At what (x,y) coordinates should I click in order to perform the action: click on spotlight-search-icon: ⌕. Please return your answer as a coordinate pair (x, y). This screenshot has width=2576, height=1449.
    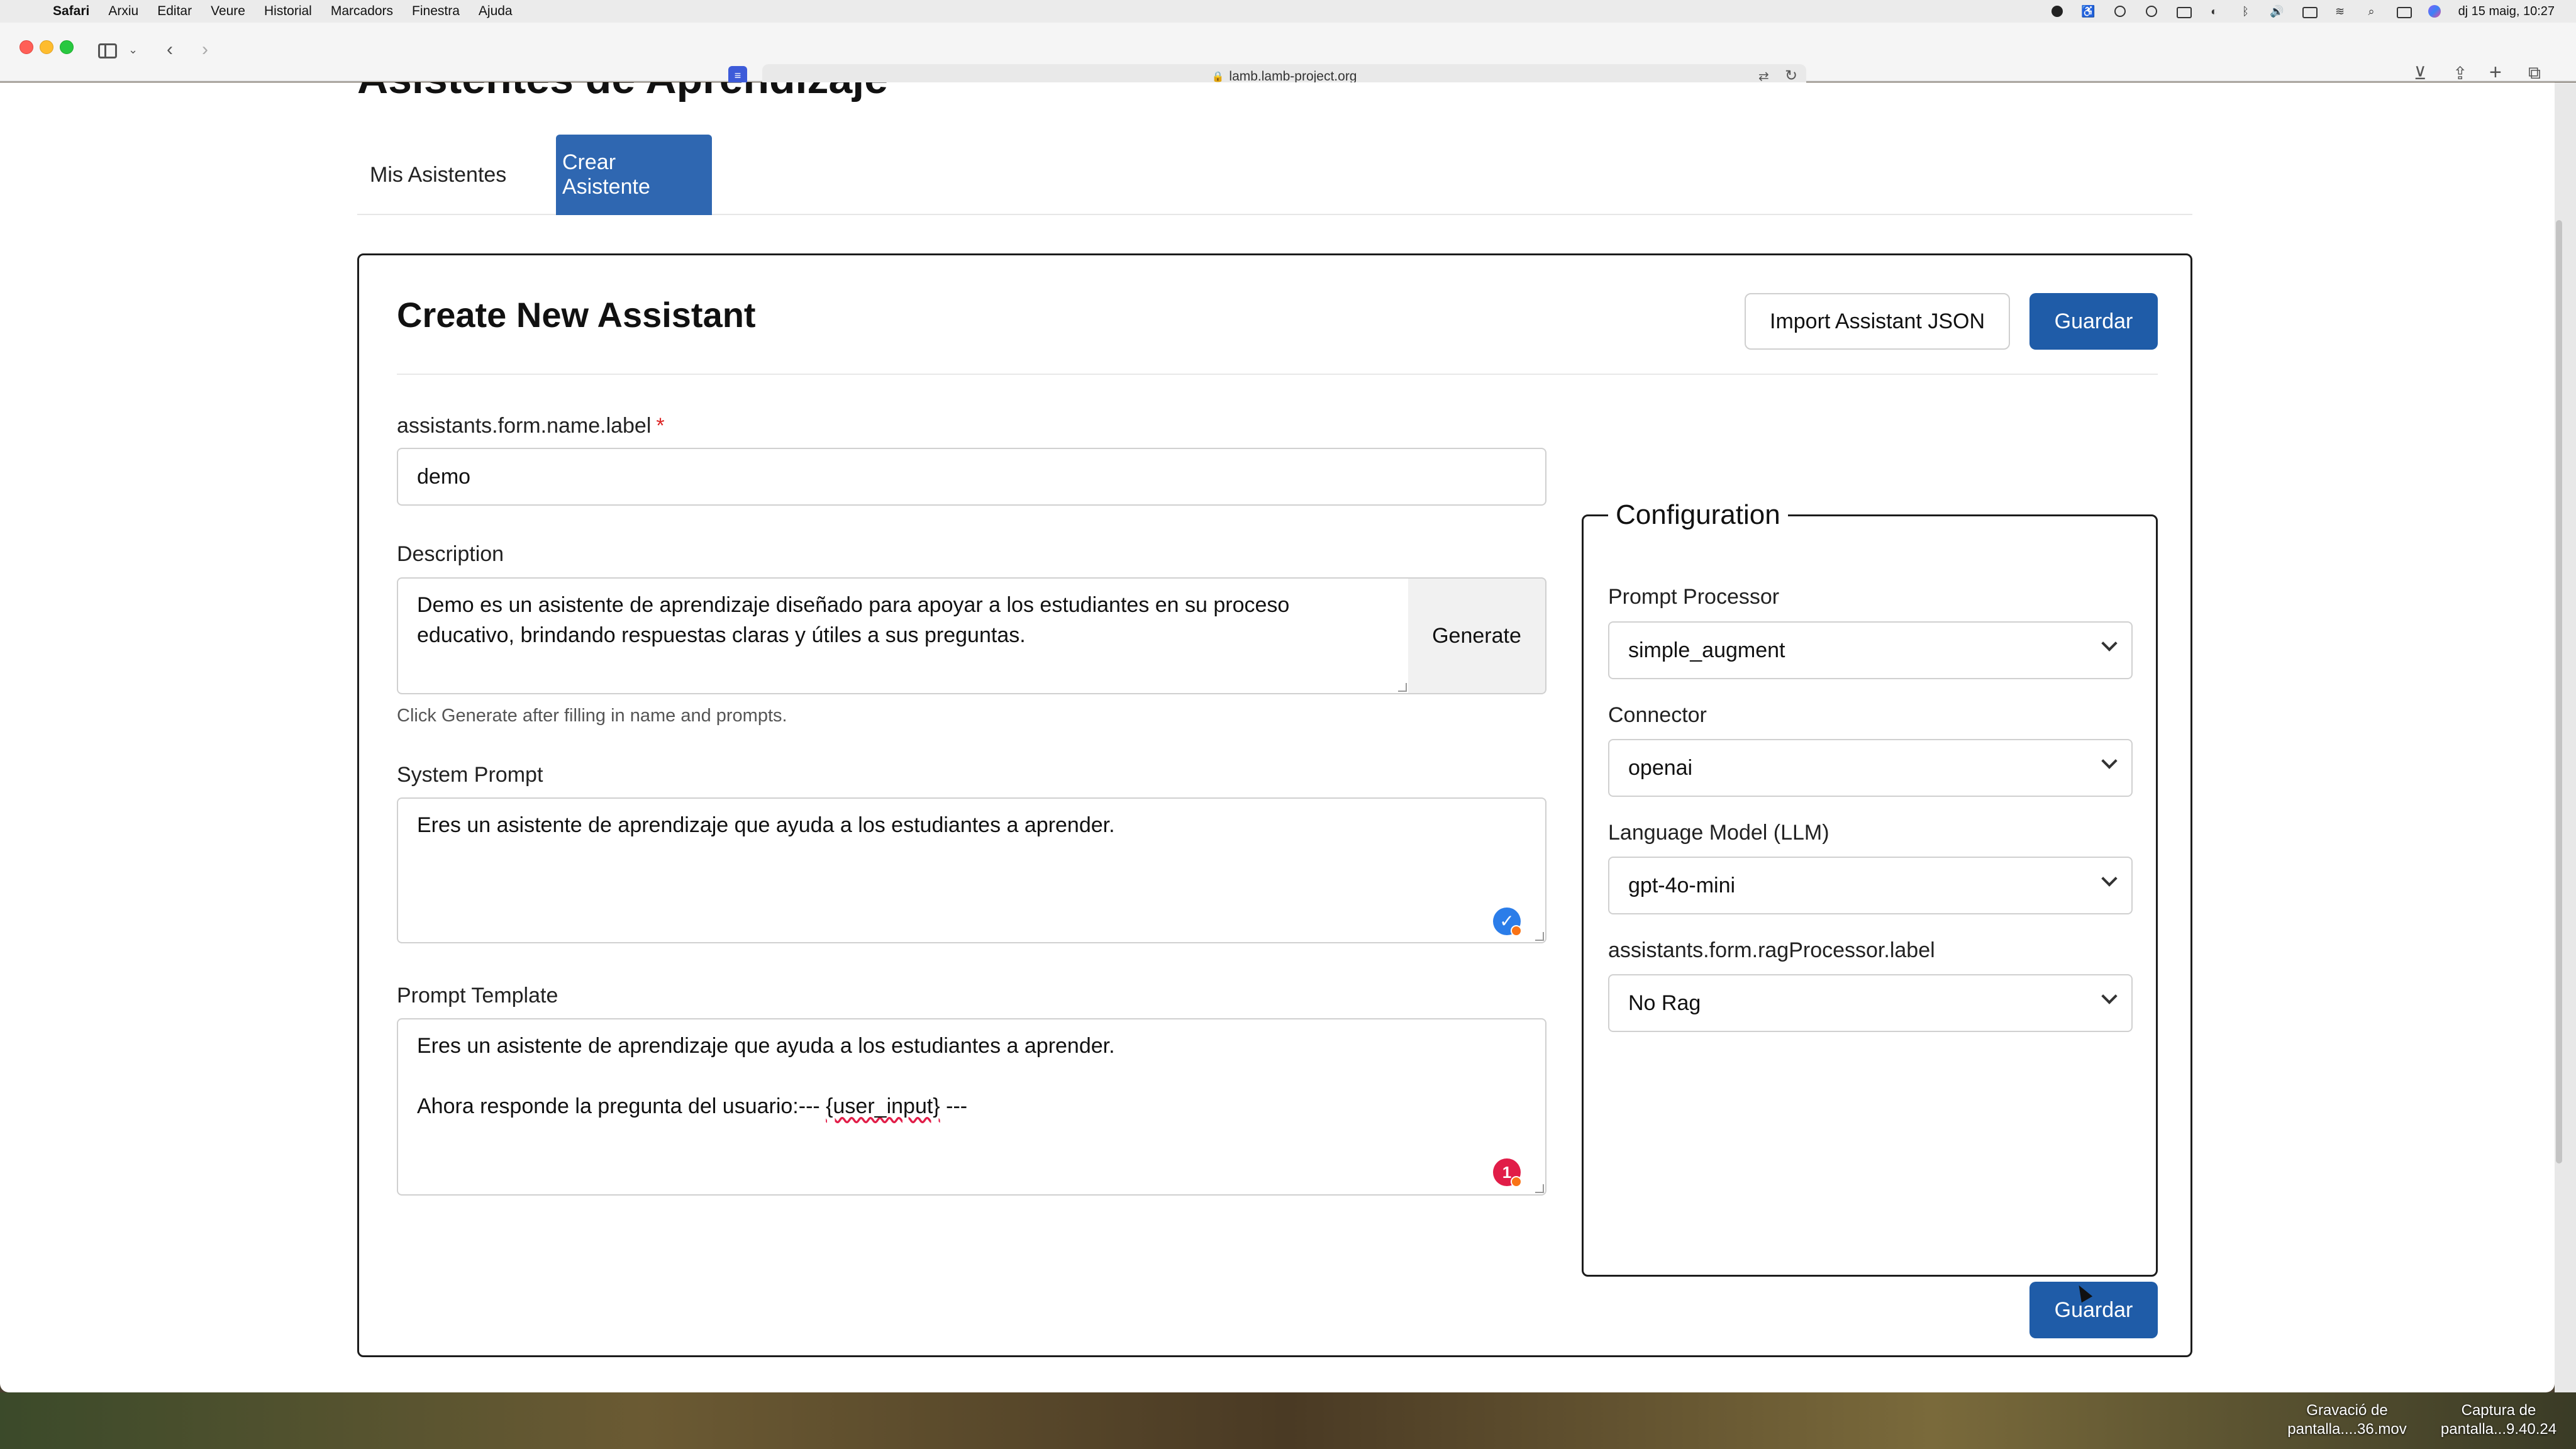
    Looking at the image, I should click on (2371, 11).